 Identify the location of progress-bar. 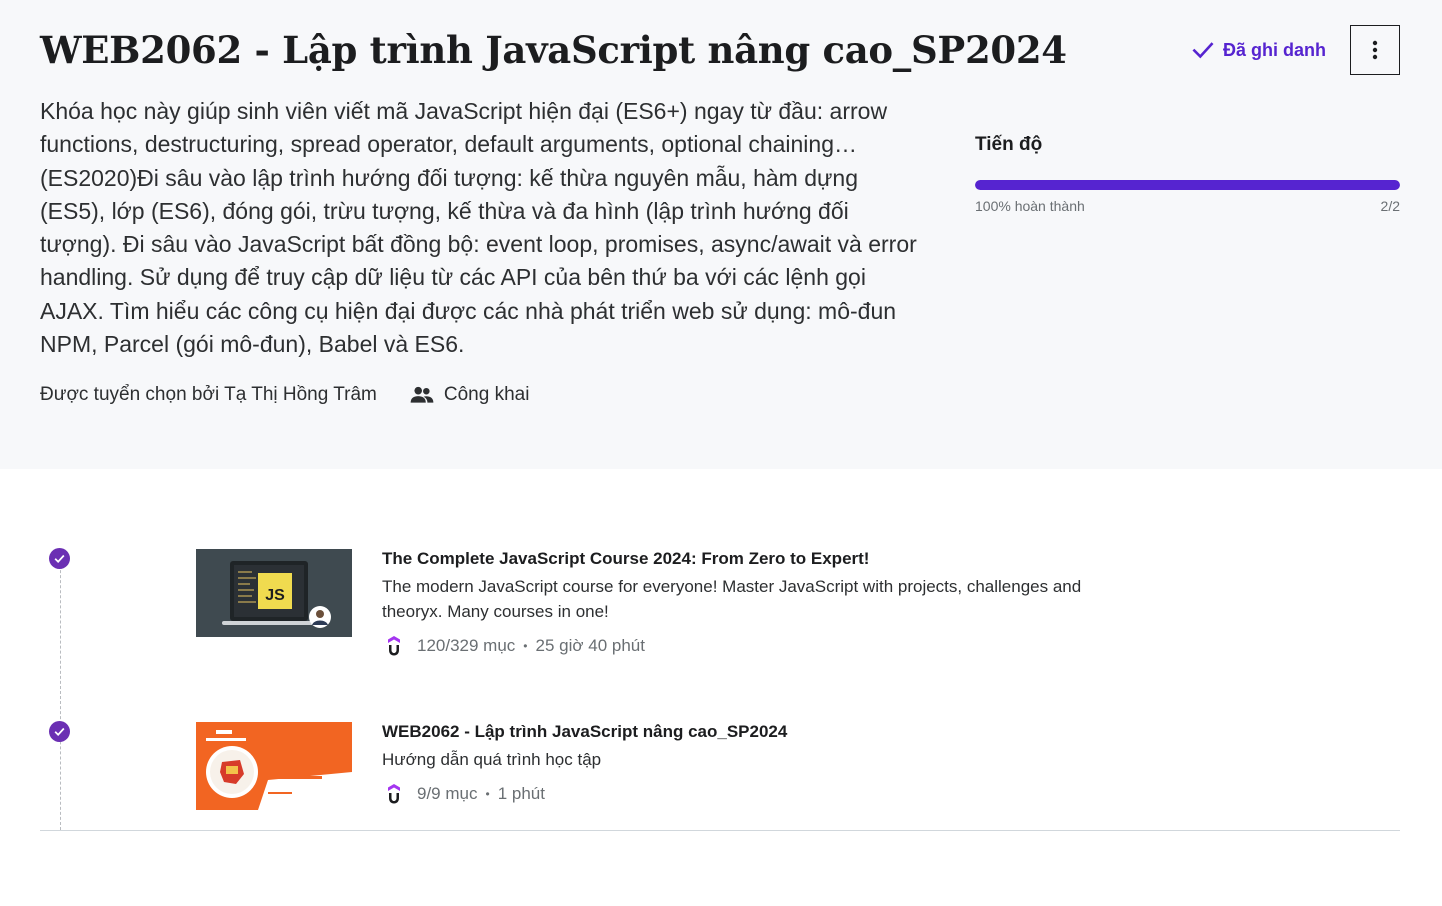
(1187, 185).